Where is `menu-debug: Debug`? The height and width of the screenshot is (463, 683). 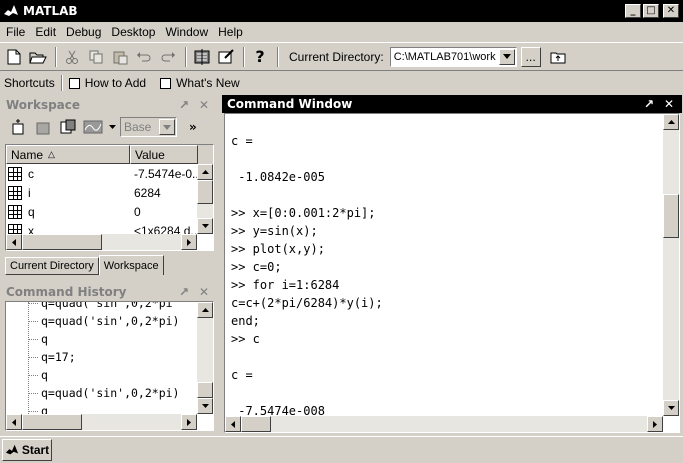
menu-debug: Debug is located at coordinates (84, 32).